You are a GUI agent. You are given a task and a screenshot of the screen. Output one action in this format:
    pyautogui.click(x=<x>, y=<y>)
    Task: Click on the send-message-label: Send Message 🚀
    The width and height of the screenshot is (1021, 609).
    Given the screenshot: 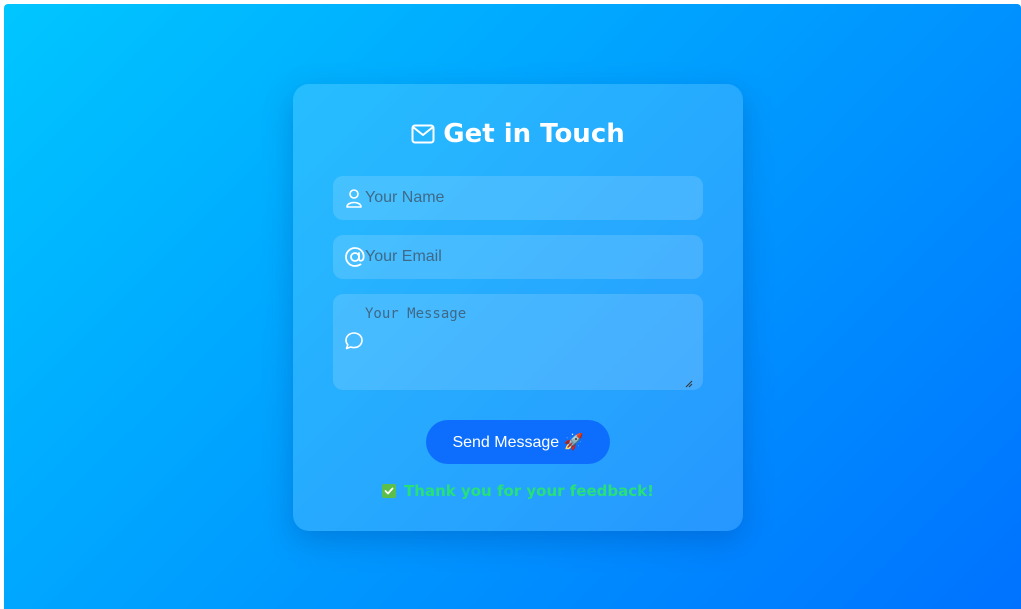 What is the action you would take?
    pyautogui.click(x=518, y=442)
    